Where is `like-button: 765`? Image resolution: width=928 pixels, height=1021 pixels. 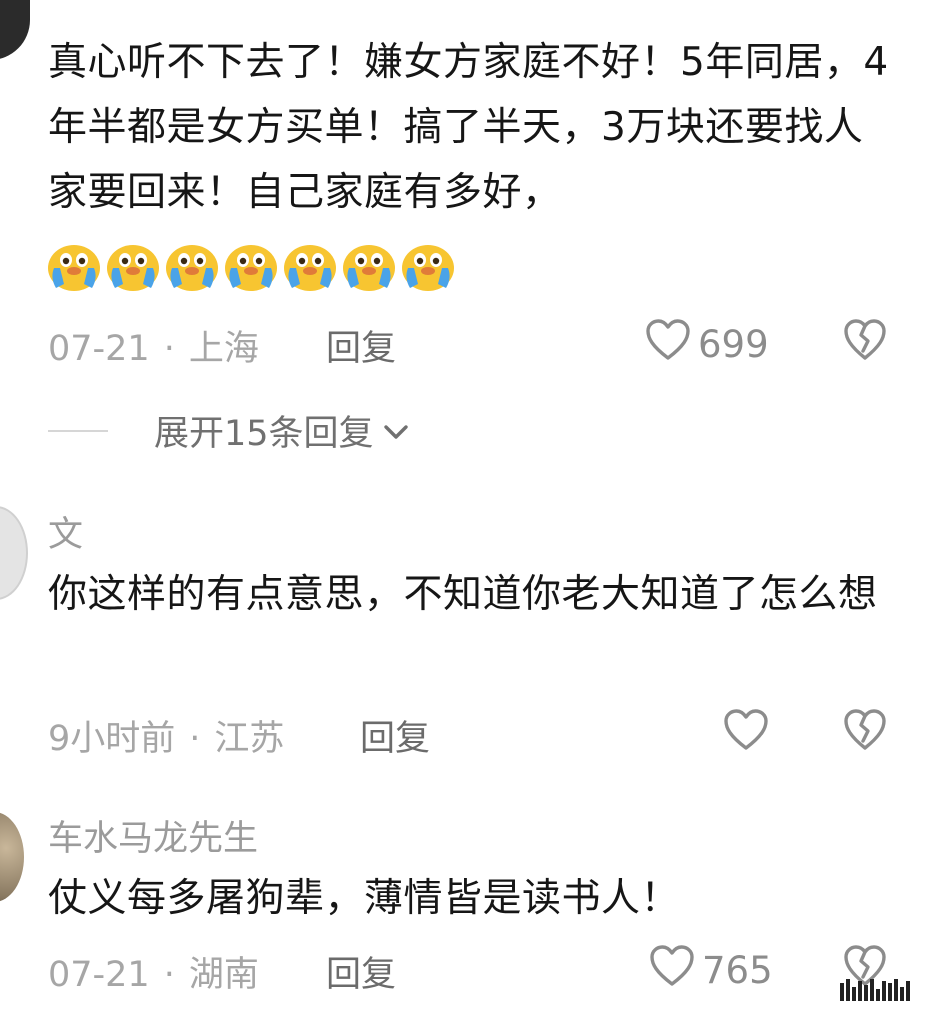
like-button: 765 is located at coordinates (710, 970).